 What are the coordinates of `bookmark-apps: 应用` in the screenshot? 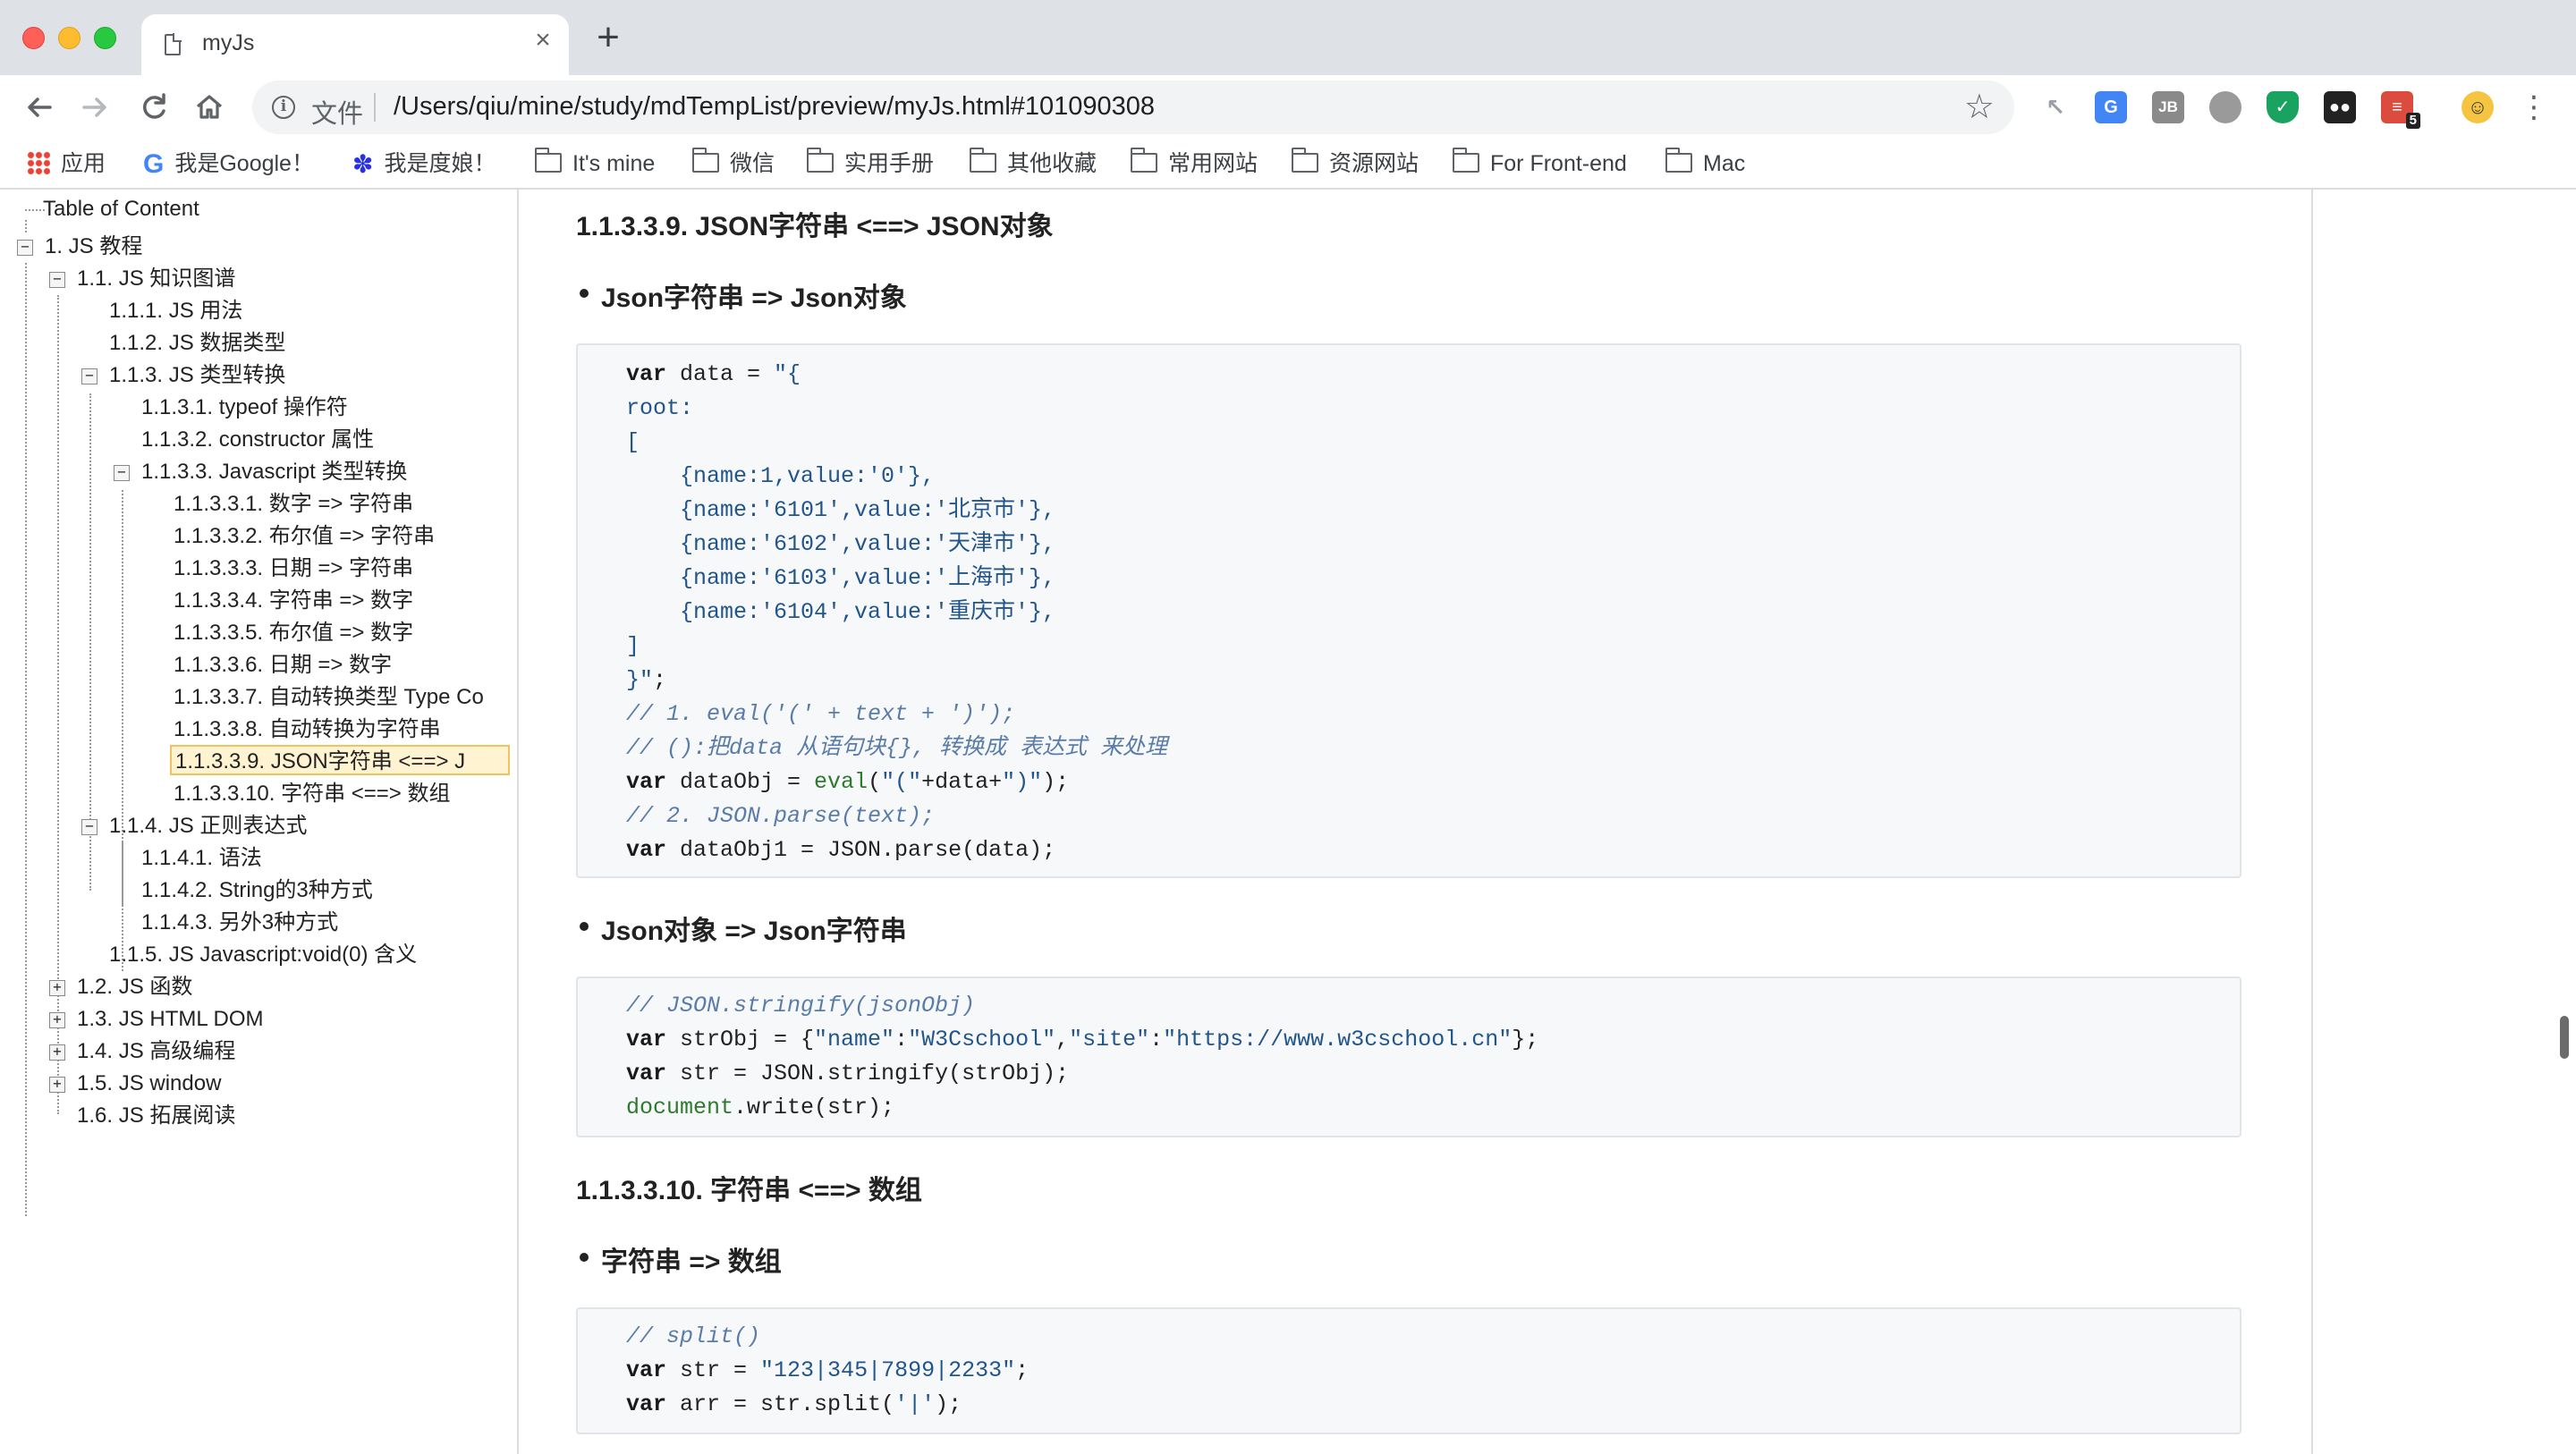 It's located at (66, 164).